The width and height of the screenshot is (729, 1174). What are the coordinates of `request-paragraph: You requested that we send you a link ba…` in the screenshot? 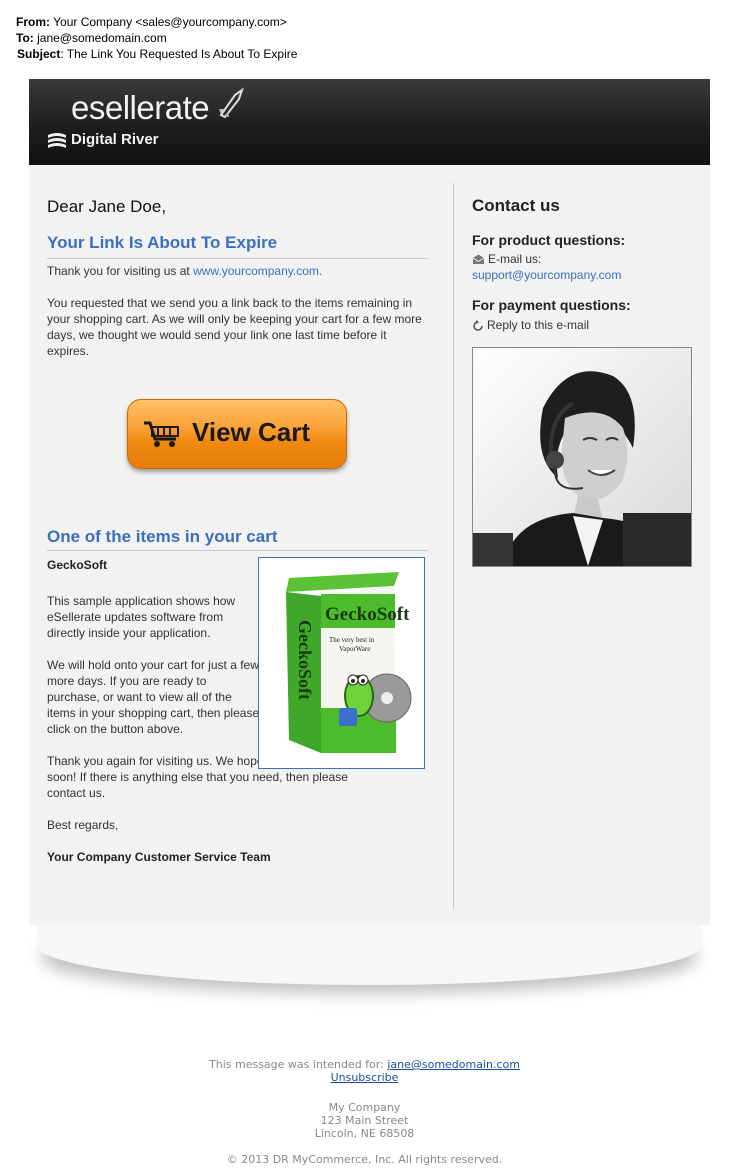 It's located at (234, 327).